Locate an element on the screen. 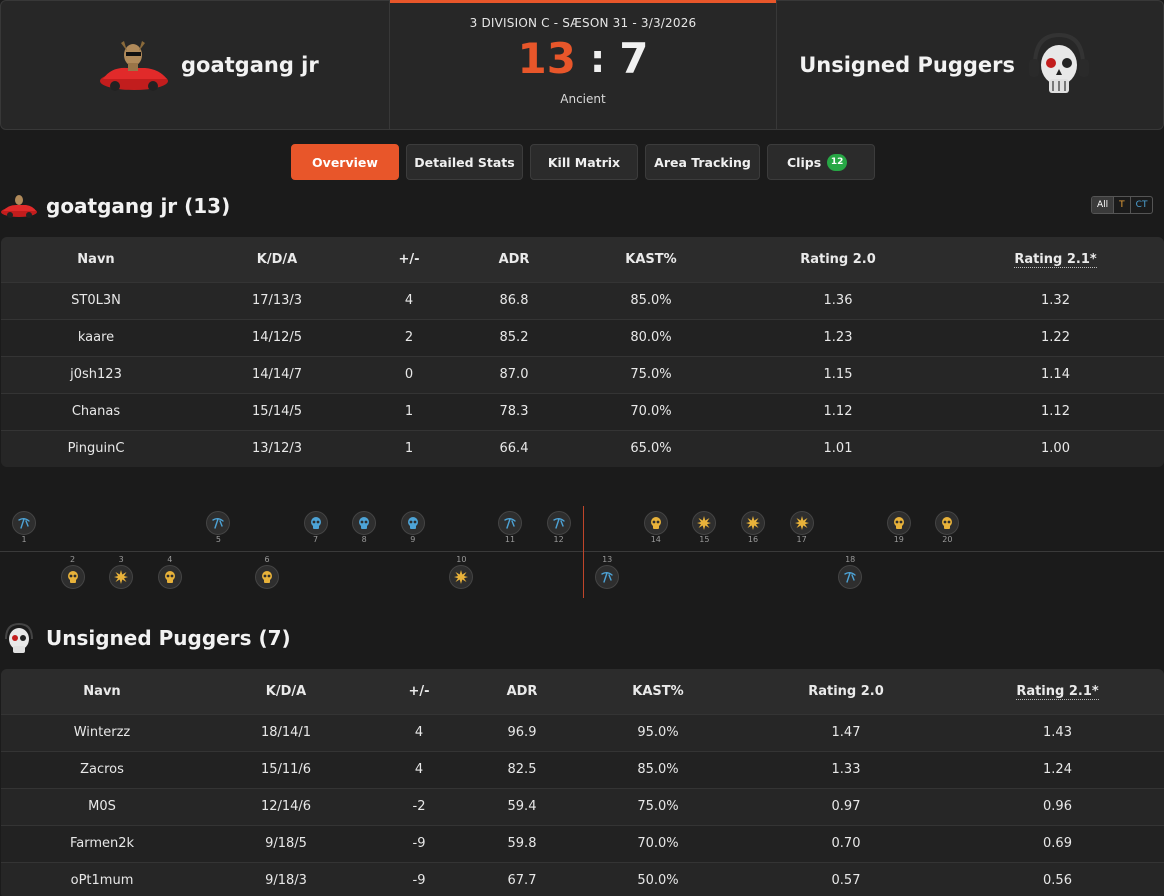 This screenshot has height=896, width=1164. round-4: 4 is located at coordinates (169, 572).